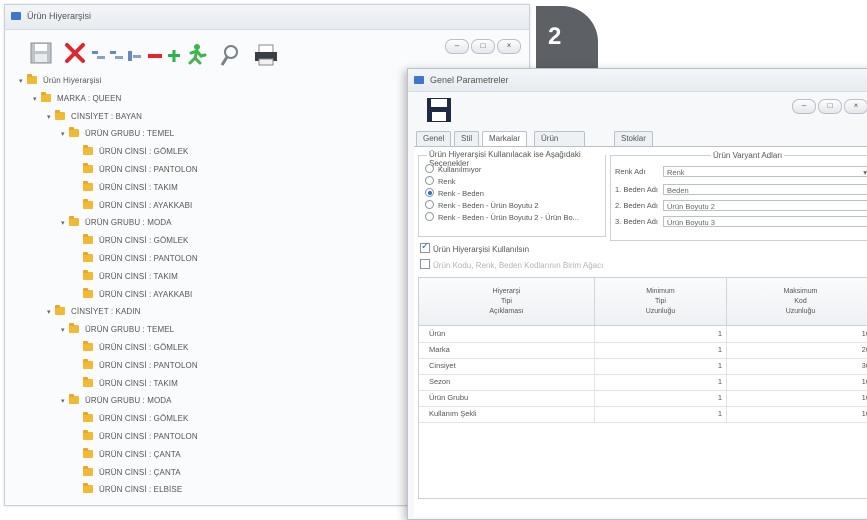 The image size is (867, 520). I want to click on parameters-titlebar: Genel Parametreler, so click(637, 80).